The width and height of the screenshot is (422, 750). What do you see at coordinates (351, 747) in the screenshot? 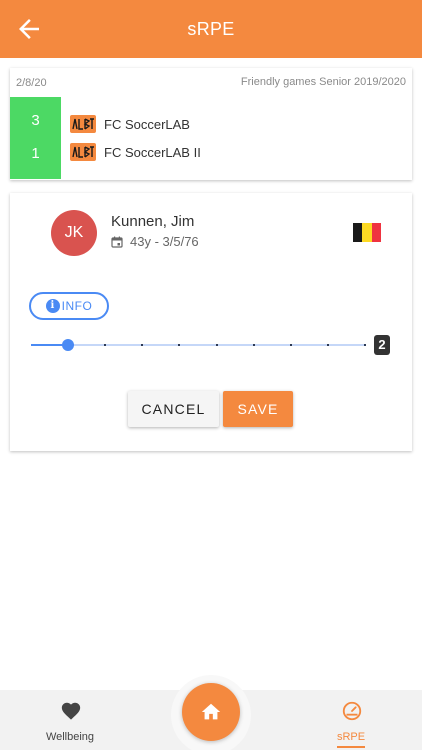
I see `active-tab-indicator` at bounding box center [351, 747].